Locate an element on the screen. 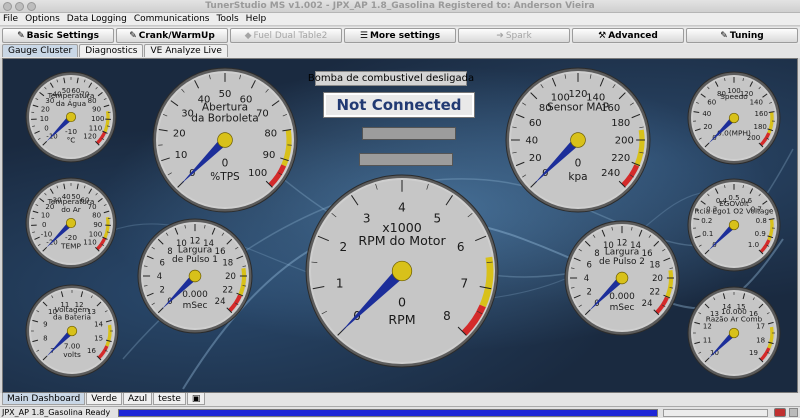 The height and width of the screenshot is (418, 800). crank-warmup-label: Crank/WarmUp is located at coordinates (176, 35).